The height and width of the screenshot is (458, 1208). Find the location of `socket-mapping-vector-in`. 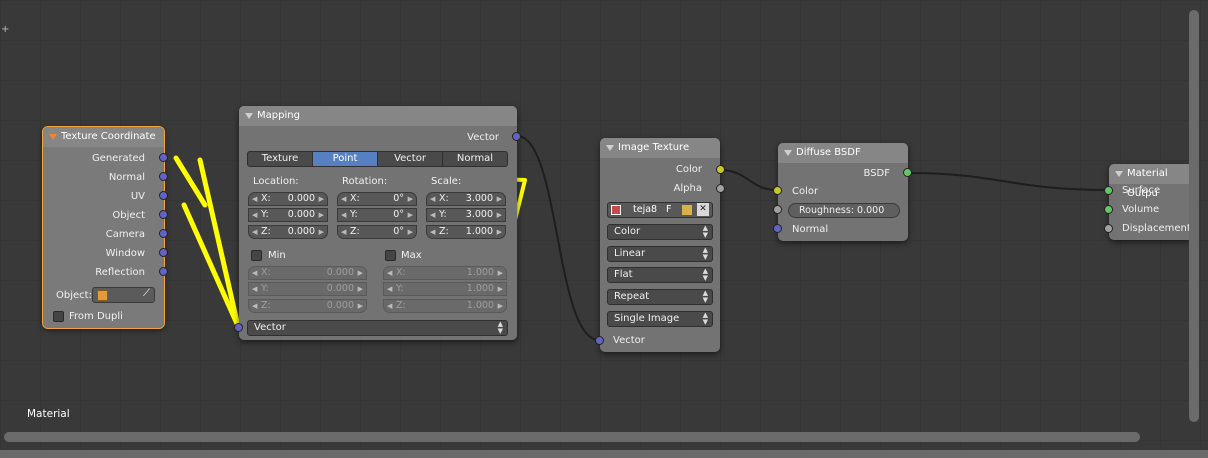

socket-mapping-vector-in is located at coordinates (238, 327).